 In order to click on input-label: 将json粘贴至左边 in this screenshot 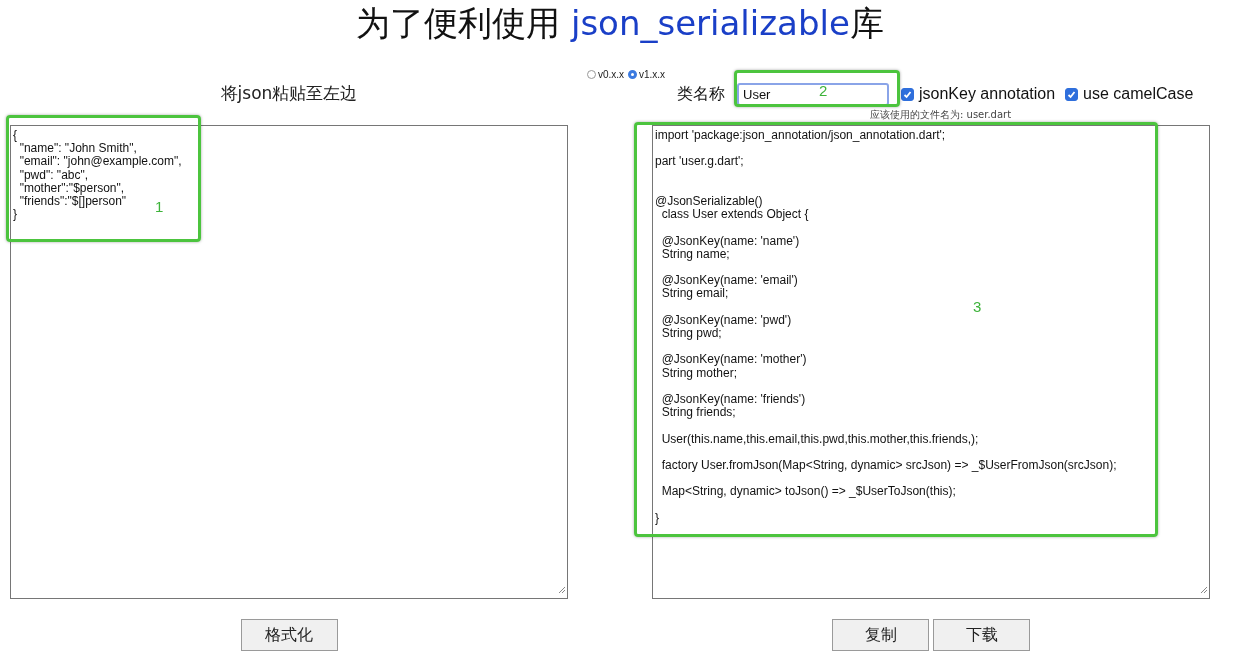, I will do `click(289, 93)`.